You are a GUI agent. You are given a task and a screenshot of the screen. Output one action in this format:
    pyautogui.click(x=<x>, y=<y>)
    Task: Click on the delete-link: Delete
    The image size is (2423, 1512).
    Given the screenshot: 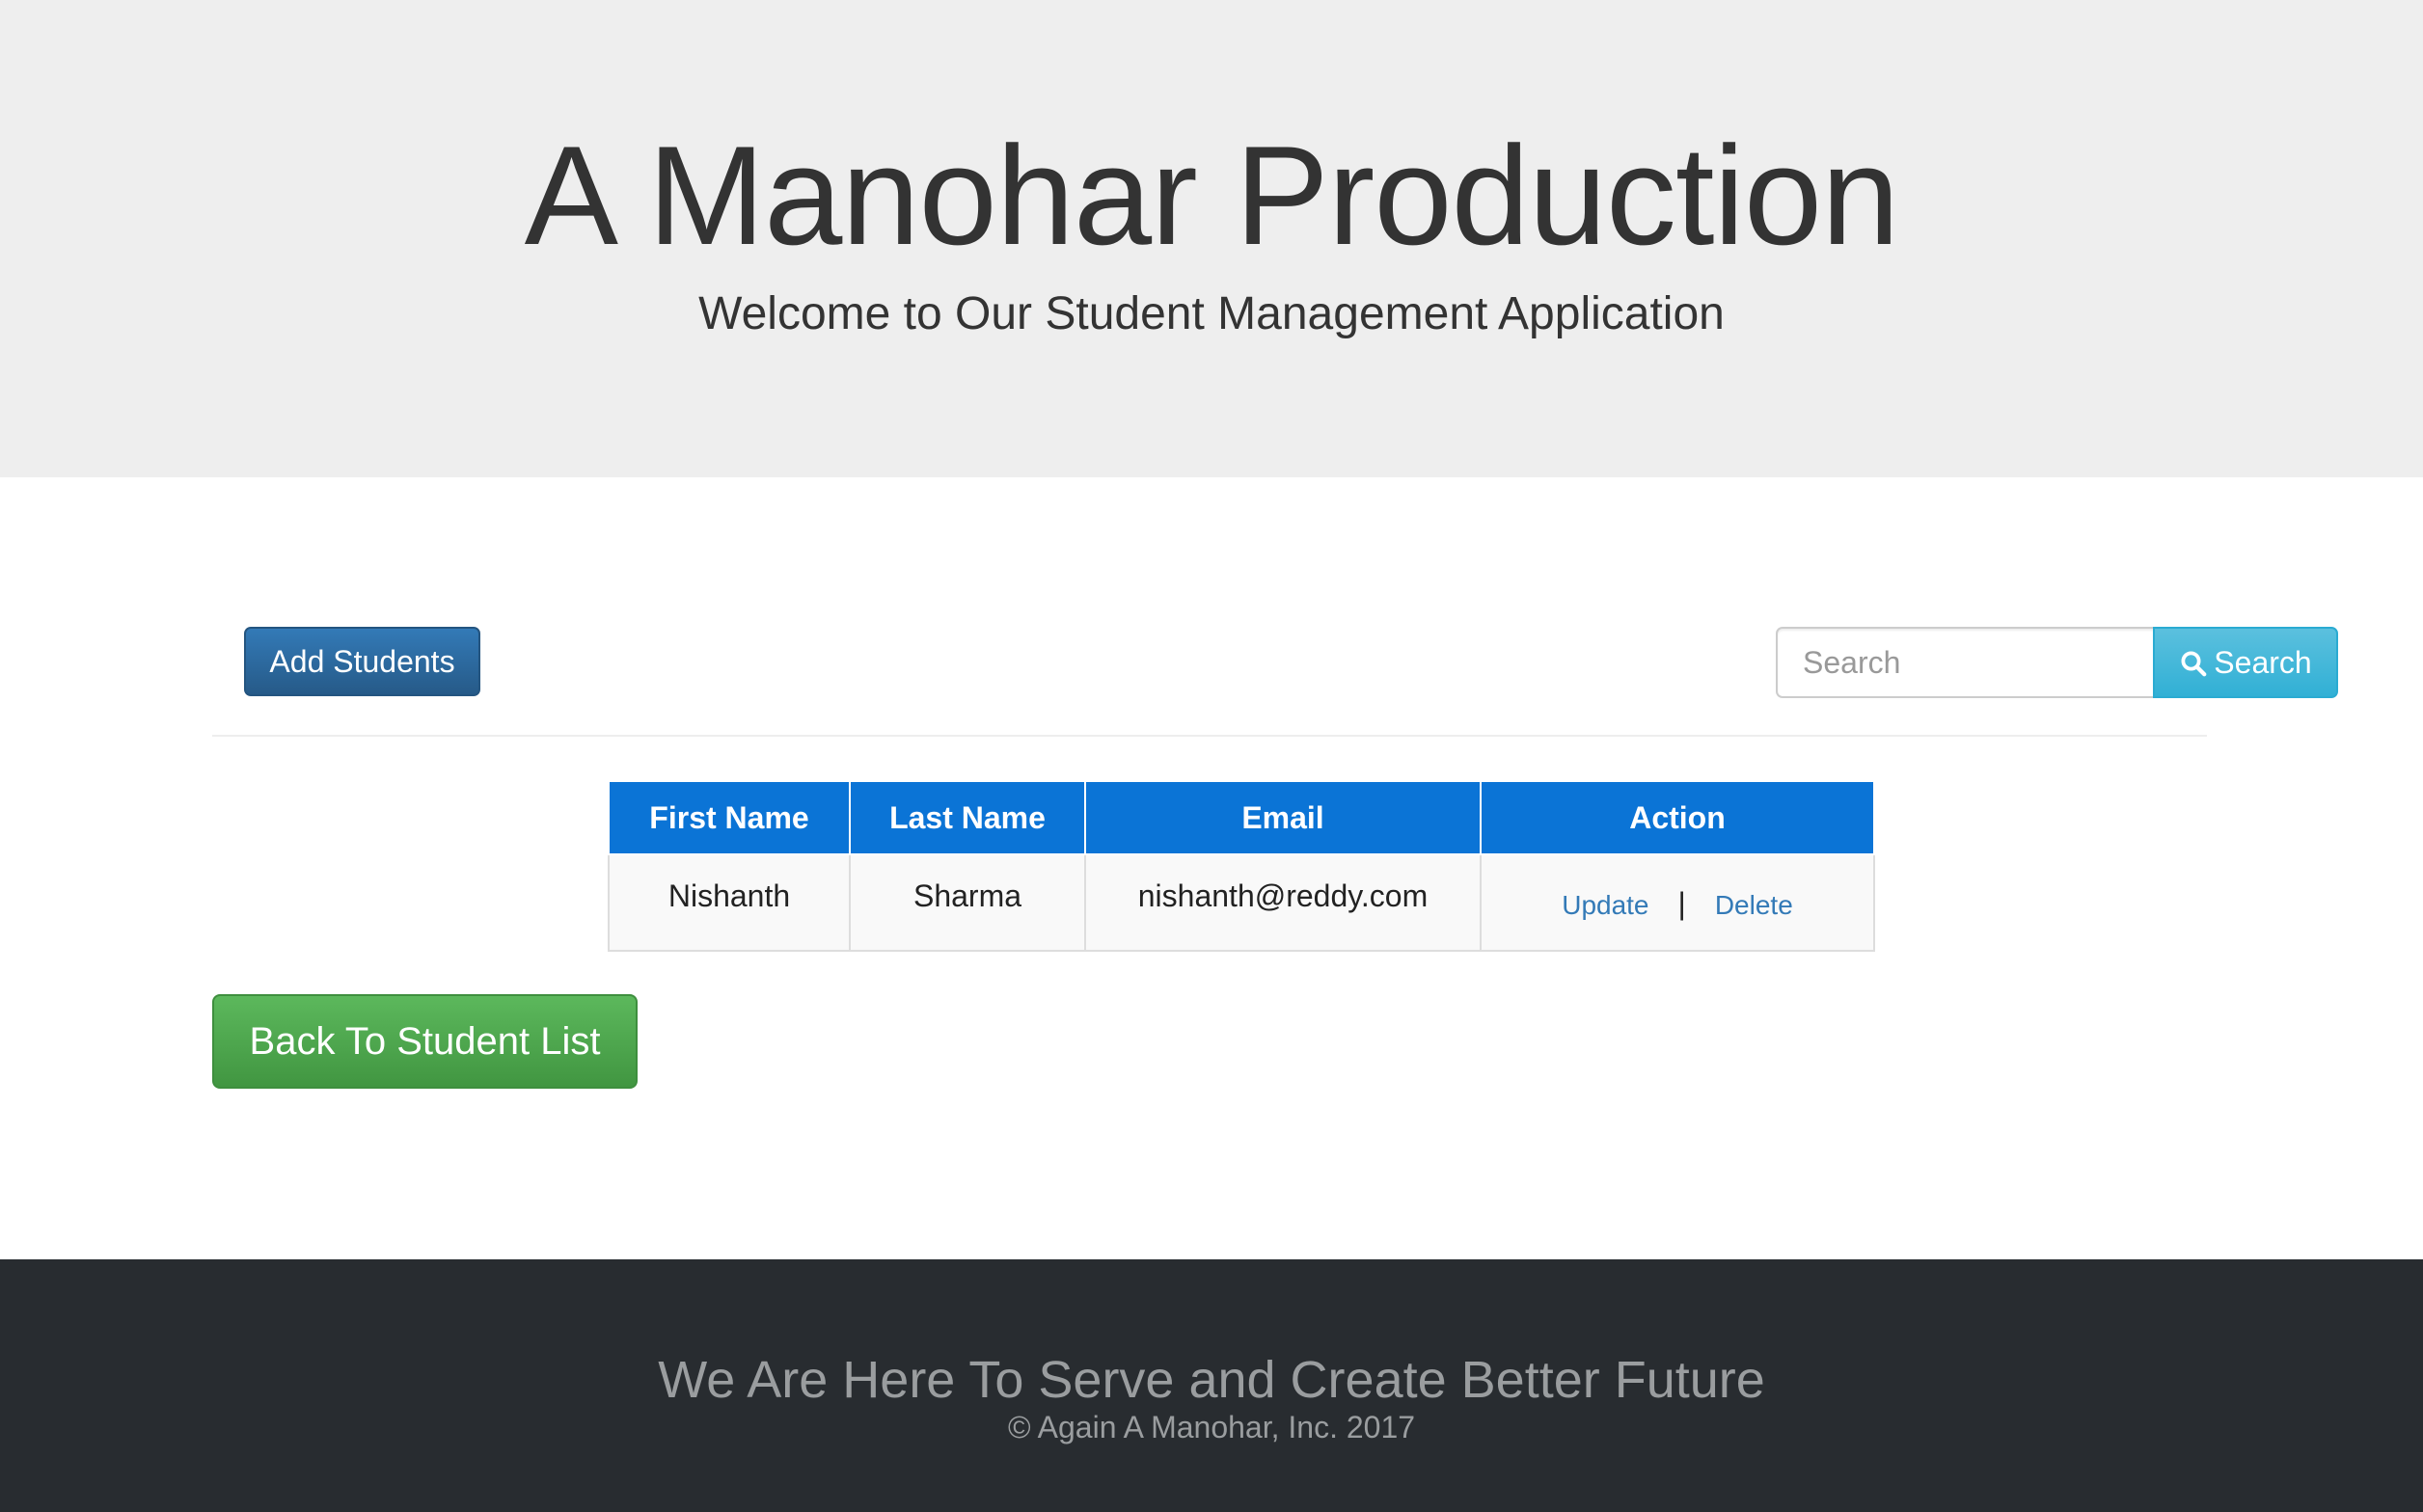 What is the action you would take?
    pyautogui.click(x=1754, y=905)
    